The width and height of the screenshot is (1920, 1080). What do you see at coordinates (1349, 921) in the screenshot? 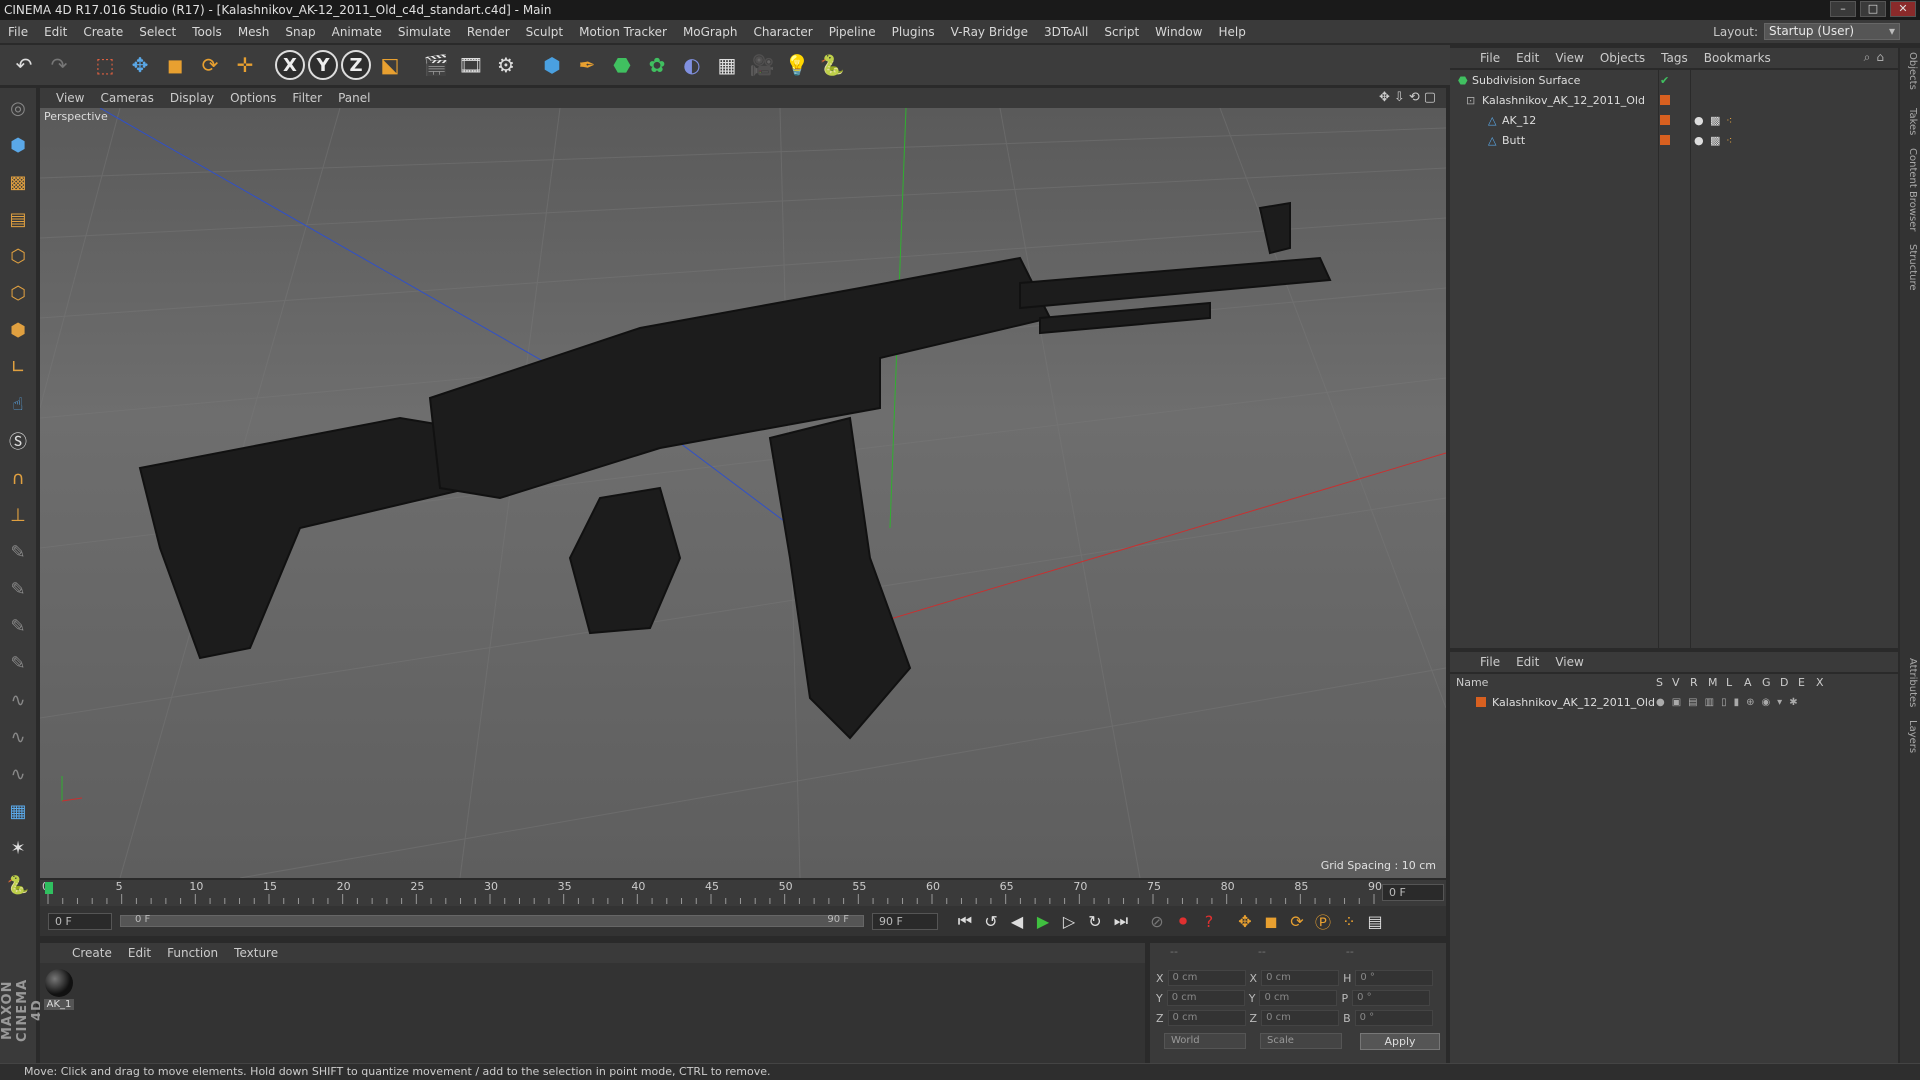
I see `point-level-key-icon: ⁘` at bounding box center [1349, 921].